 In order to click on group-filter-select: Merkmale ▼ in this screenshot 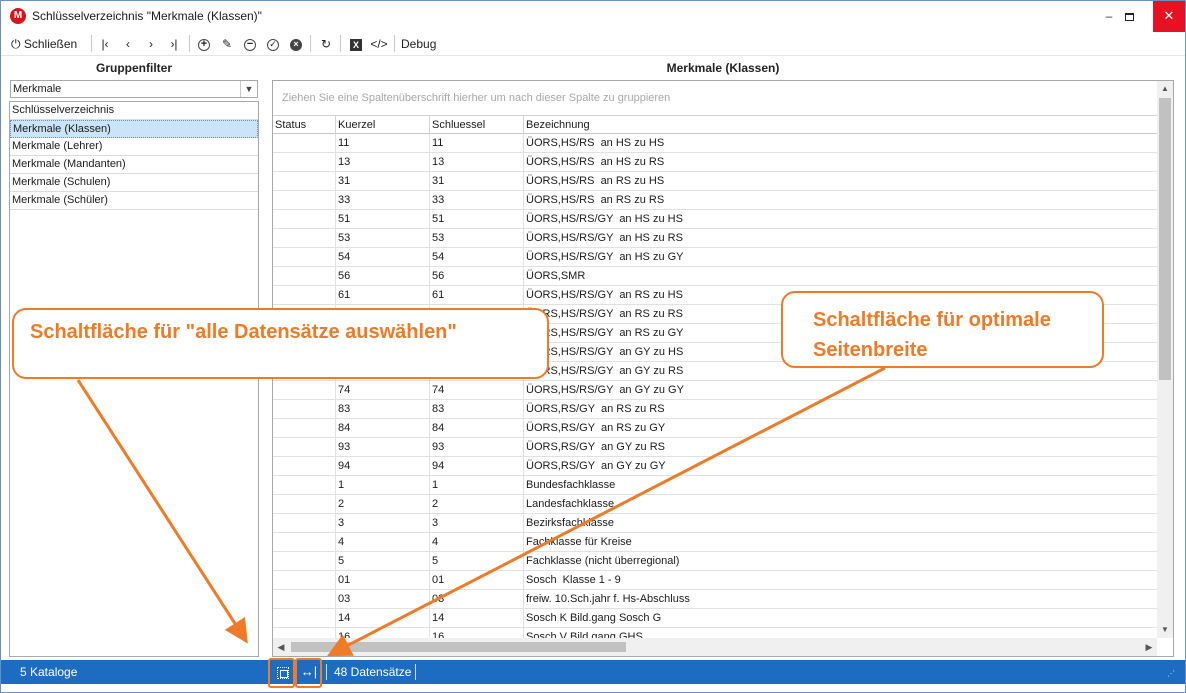, I will do `click(134, 89)`.